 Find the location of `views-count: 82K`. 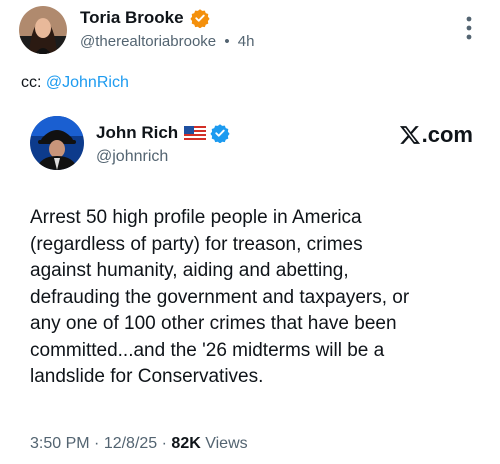

views-count: 82K is located at coordinates (185, 443).